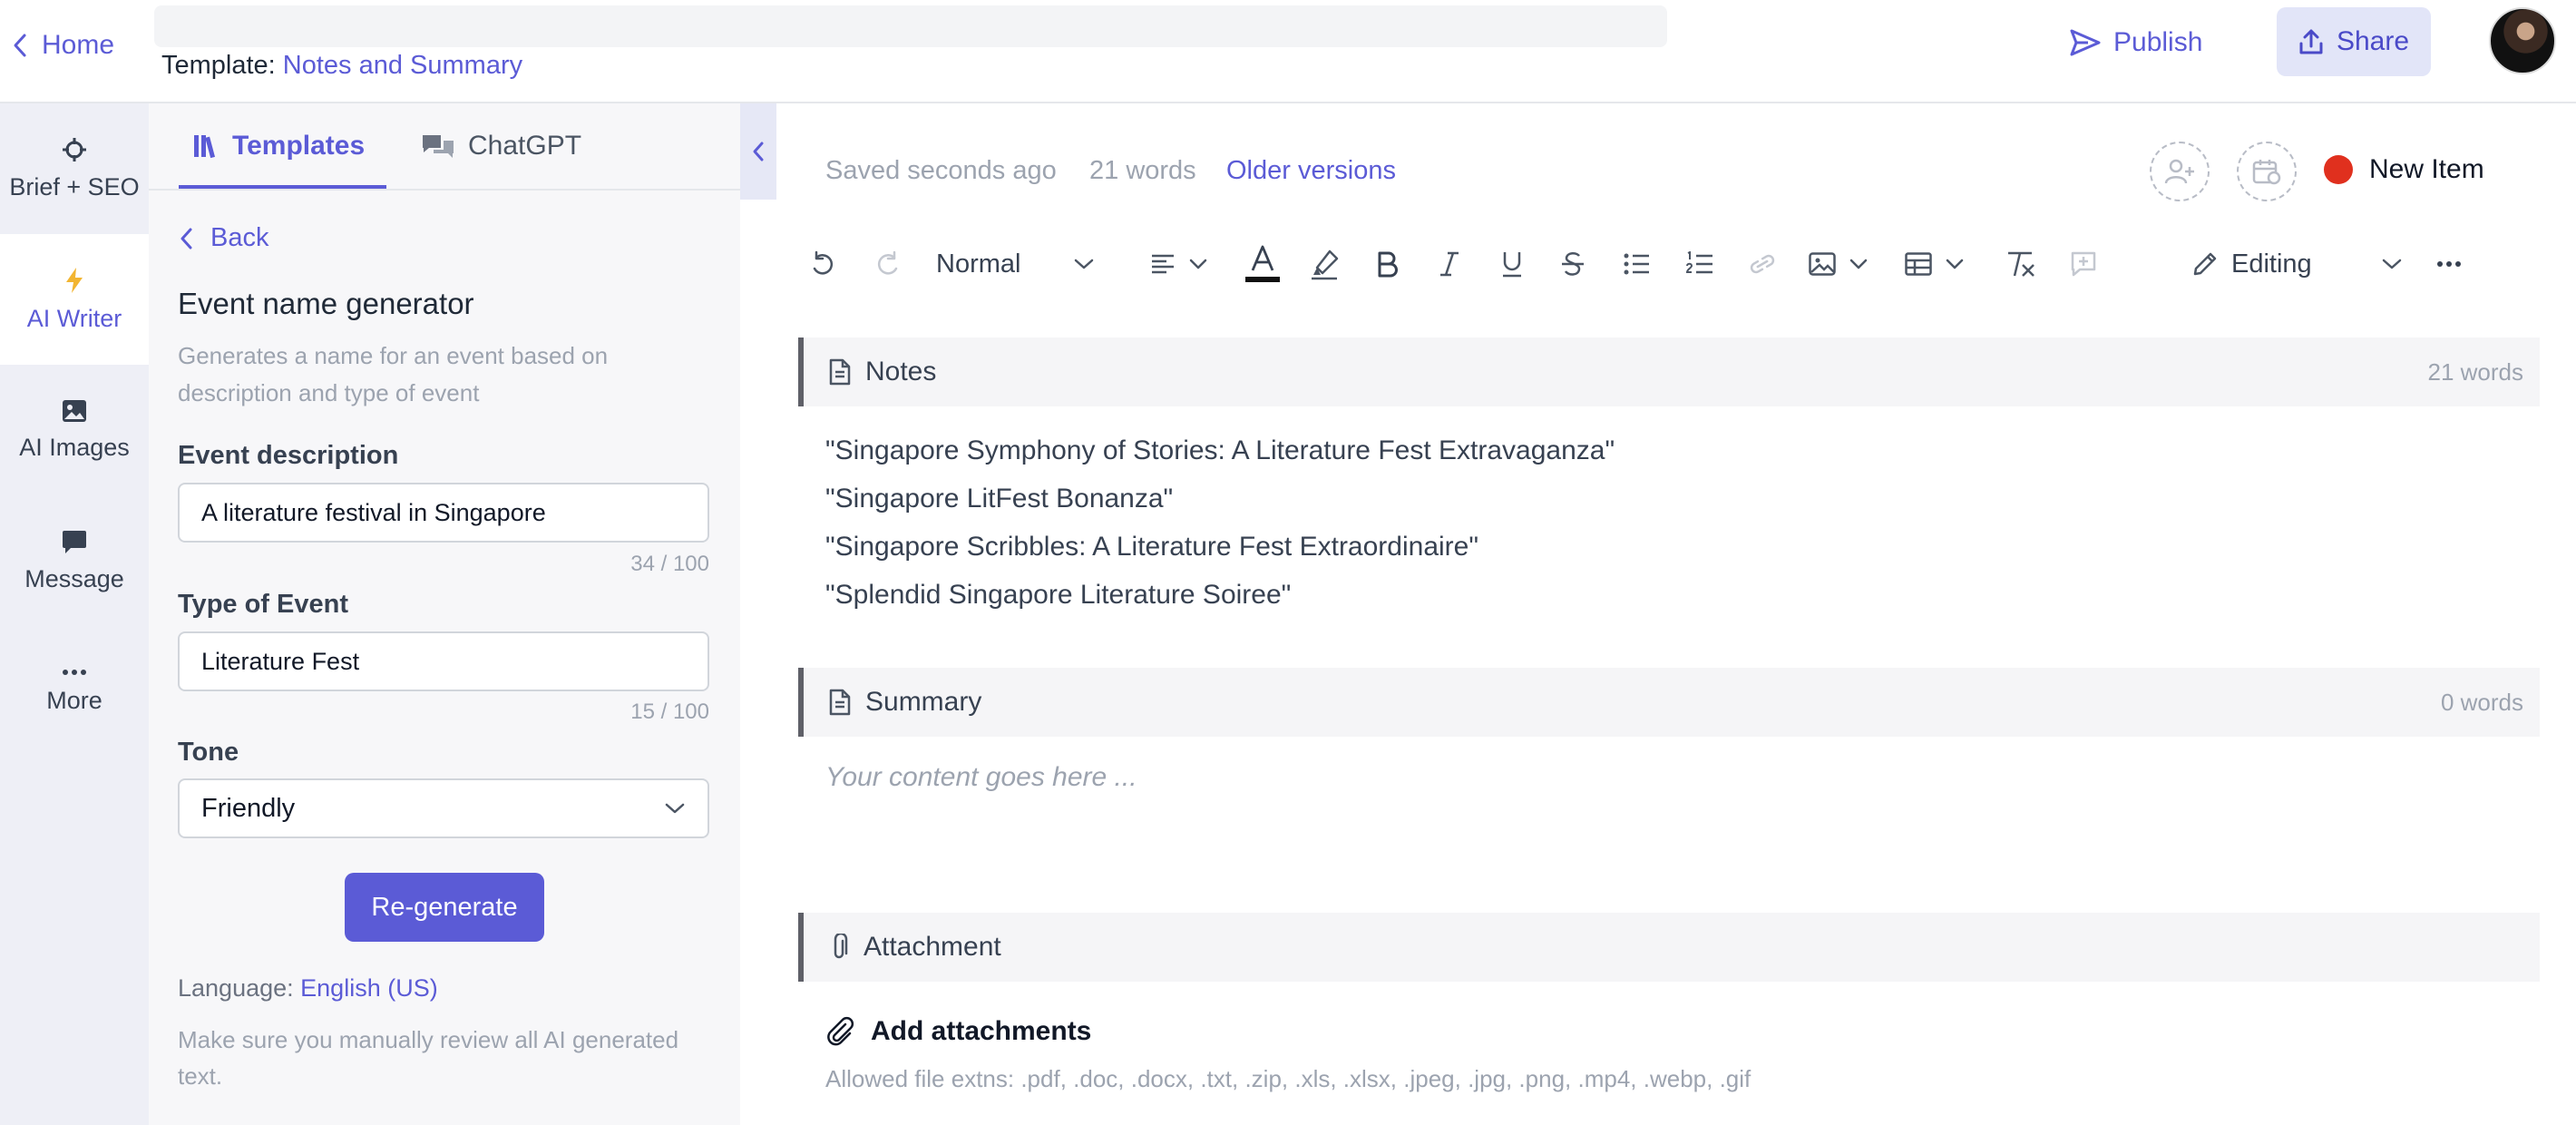 The image size is (2576, 1125). I want to click on target-icon, so click(74, 149).